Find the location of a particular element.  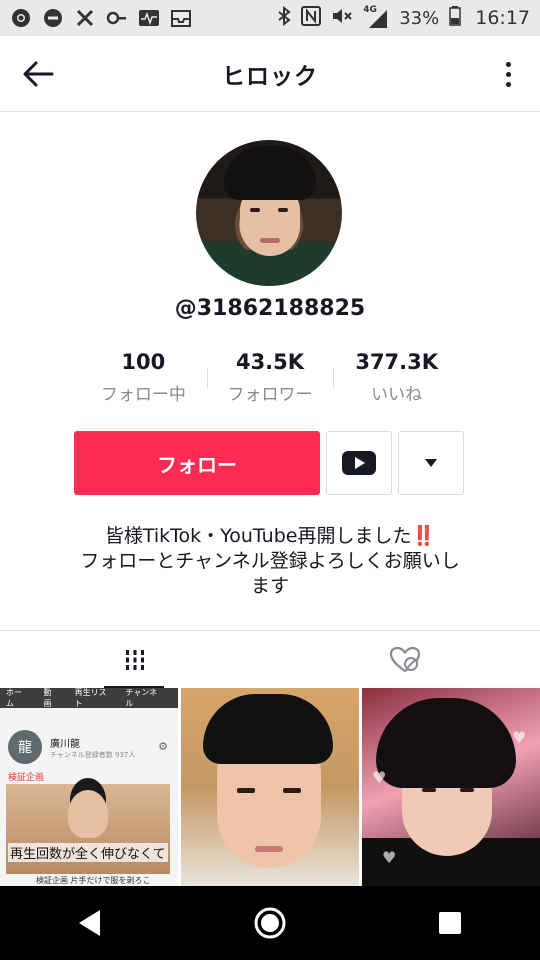

followers-label: フォロワー is located at coordinates (270, 395).